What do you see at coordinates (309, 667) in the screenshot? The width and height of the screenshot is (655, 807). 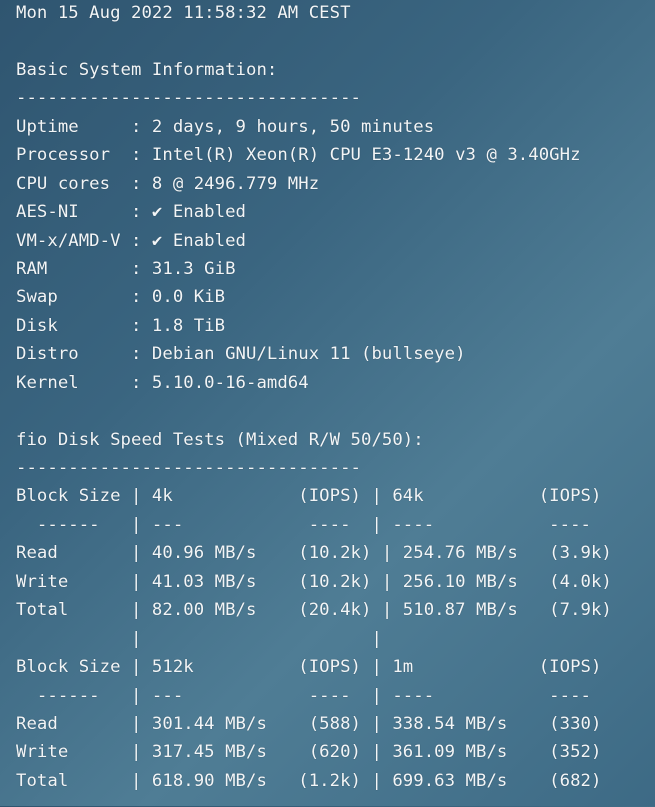 I see `fio-table-header-row: Block Size | 512k (IOPS) | 1m (IOPS)` at bounding box center [309, 667].